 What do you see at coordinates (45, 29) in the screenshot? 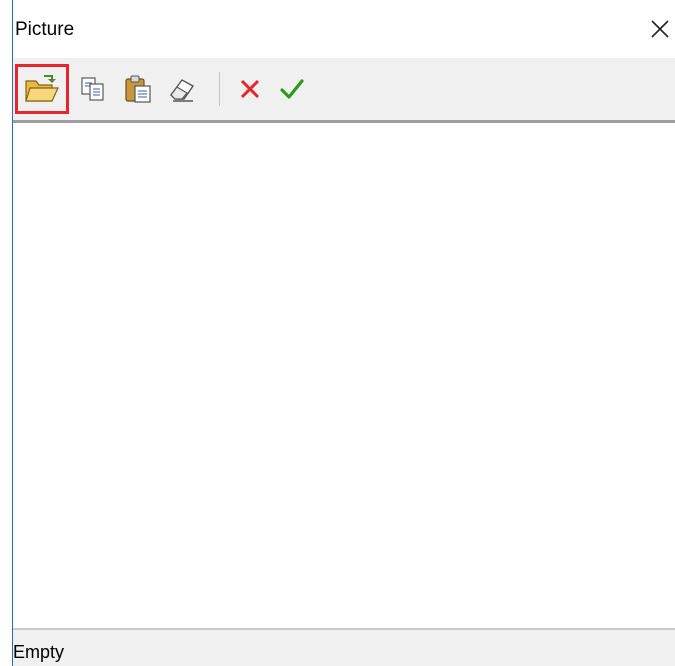
I see `window-title: Picture` at bounding box center [45, 29].